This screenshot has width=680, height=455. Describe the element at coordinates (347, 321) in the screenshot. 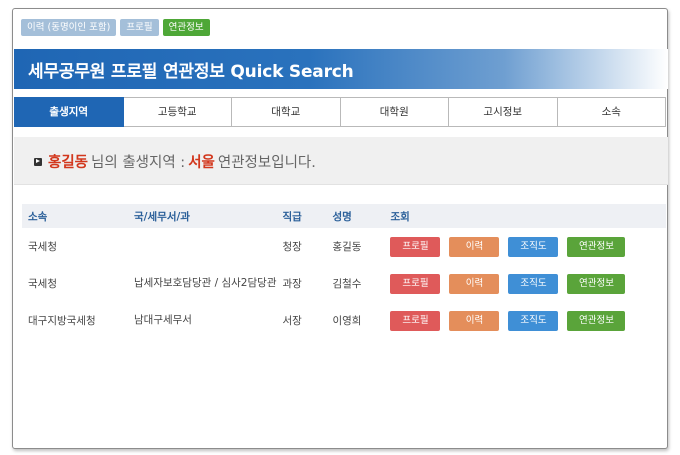

I see `cell-name: 이영희` at that location.